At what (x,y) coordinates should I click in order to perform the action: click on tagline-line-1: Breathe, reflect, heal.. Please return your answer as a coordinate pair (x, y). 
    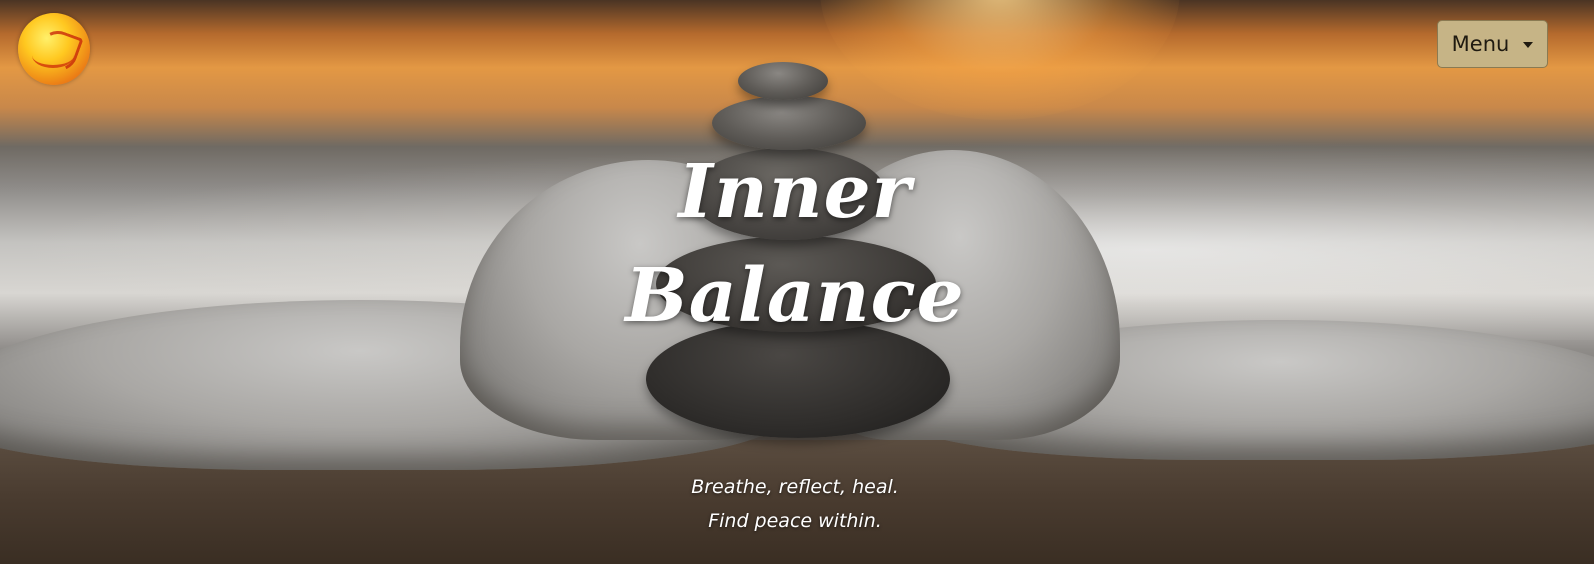
    Looking at the image, I should click on (795, 487).